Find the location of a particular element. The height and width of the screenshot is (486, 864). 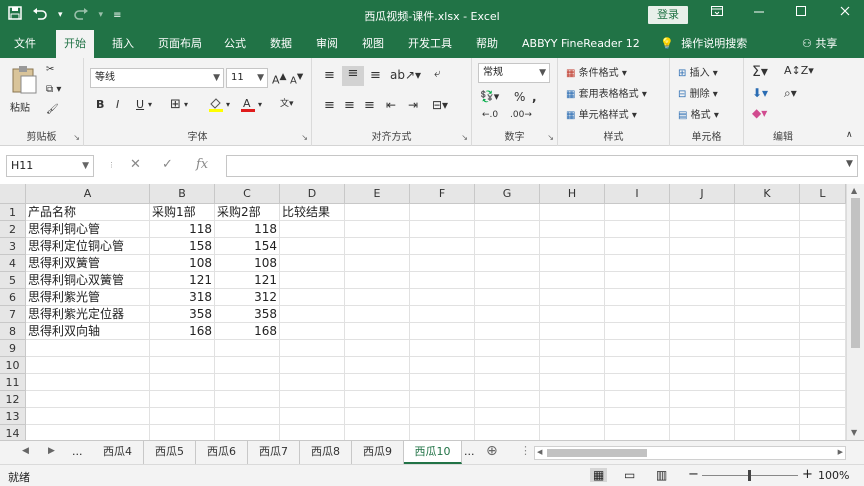

sheet-tab-10: 西瓜10 is located at coordinates (433, 452).